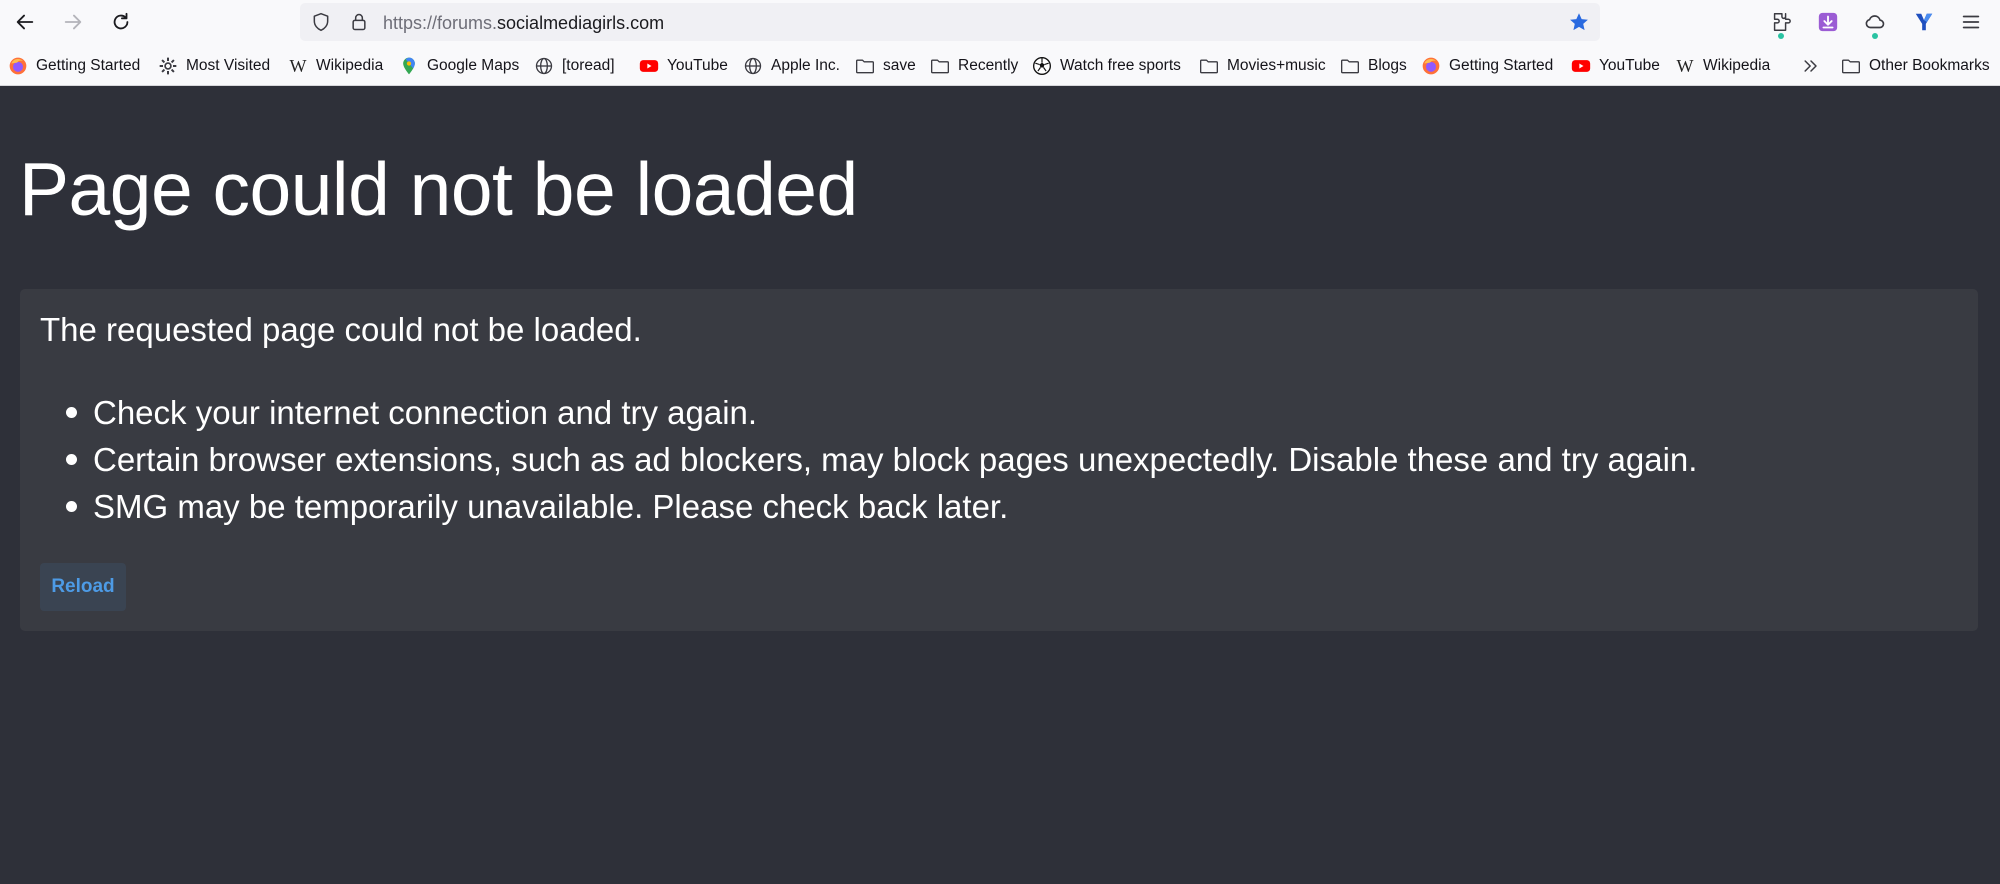  I want to click on other-bookmarks-label: Other Bookmarks, so click(1929, 65).